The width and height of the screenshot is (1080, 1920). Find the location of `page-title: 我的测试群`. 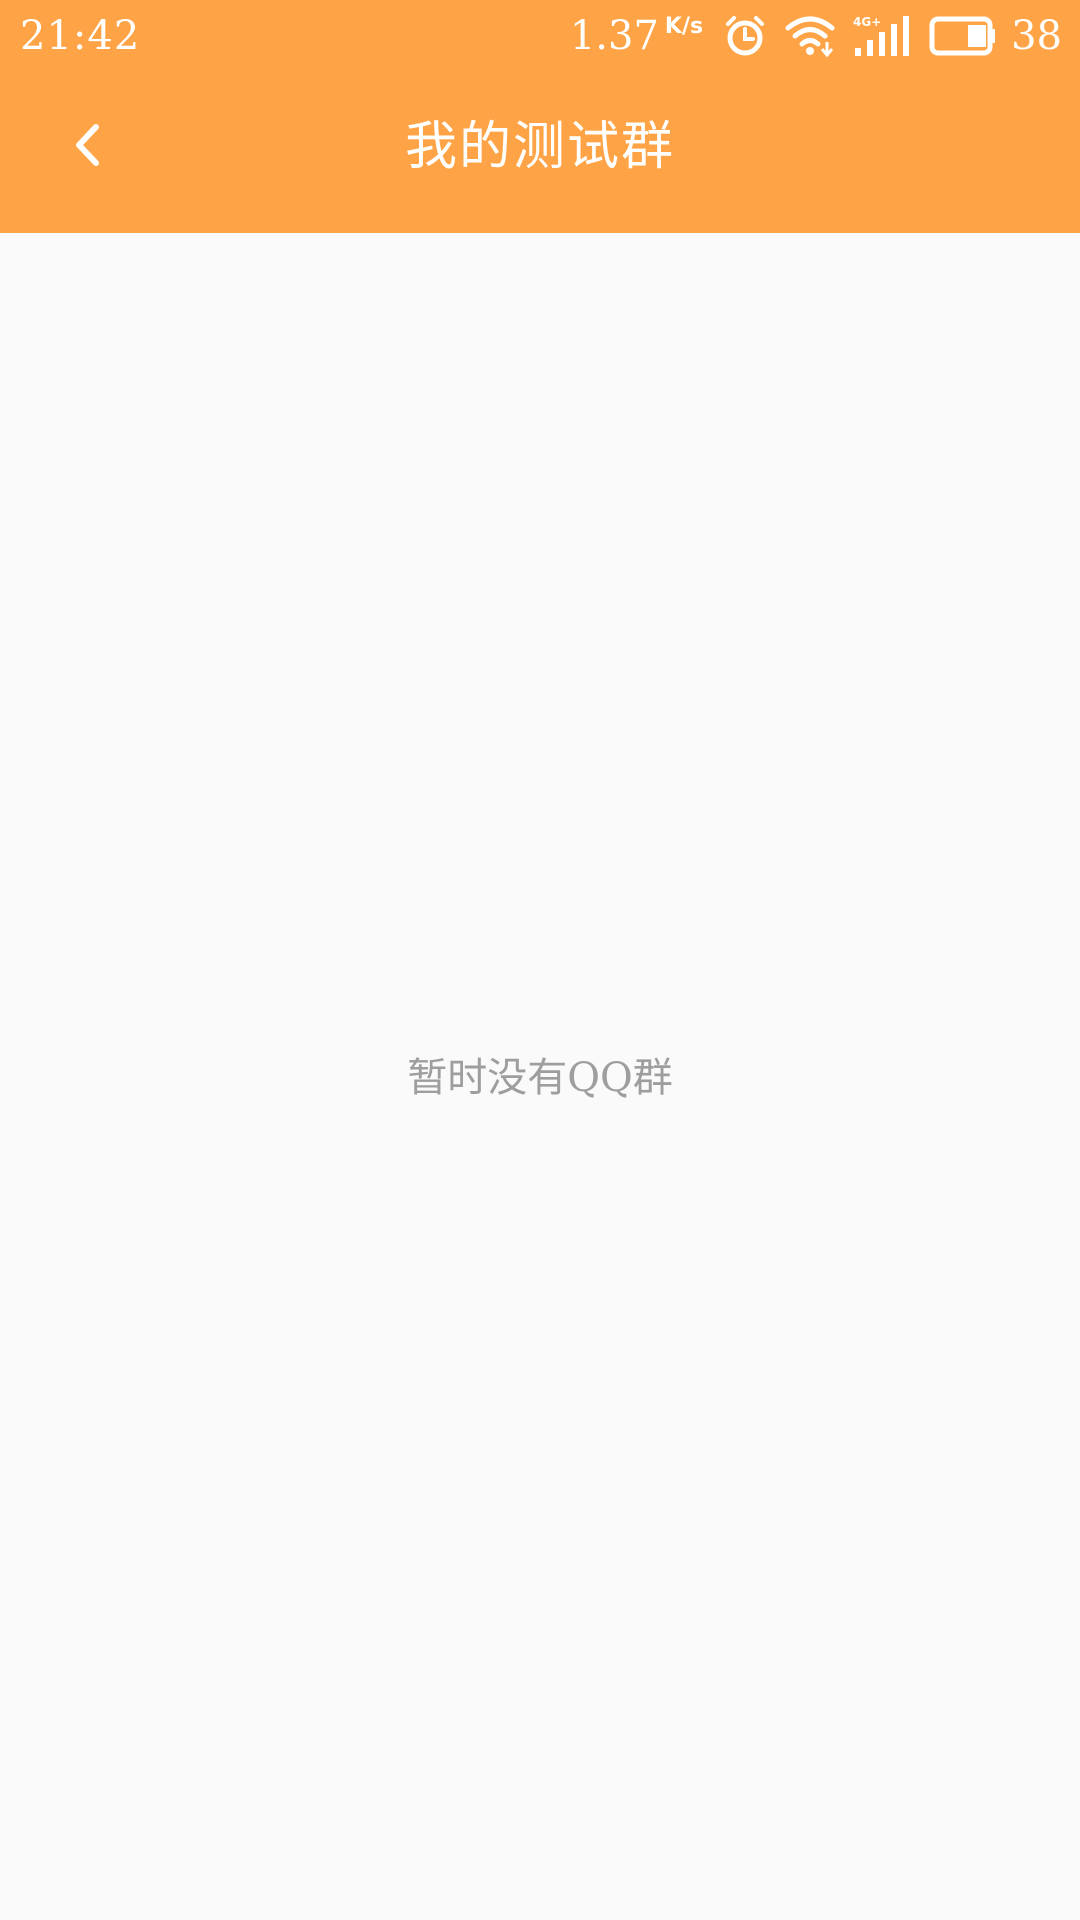

page-title: 我的测试群 is located at coordinates (539, 147).